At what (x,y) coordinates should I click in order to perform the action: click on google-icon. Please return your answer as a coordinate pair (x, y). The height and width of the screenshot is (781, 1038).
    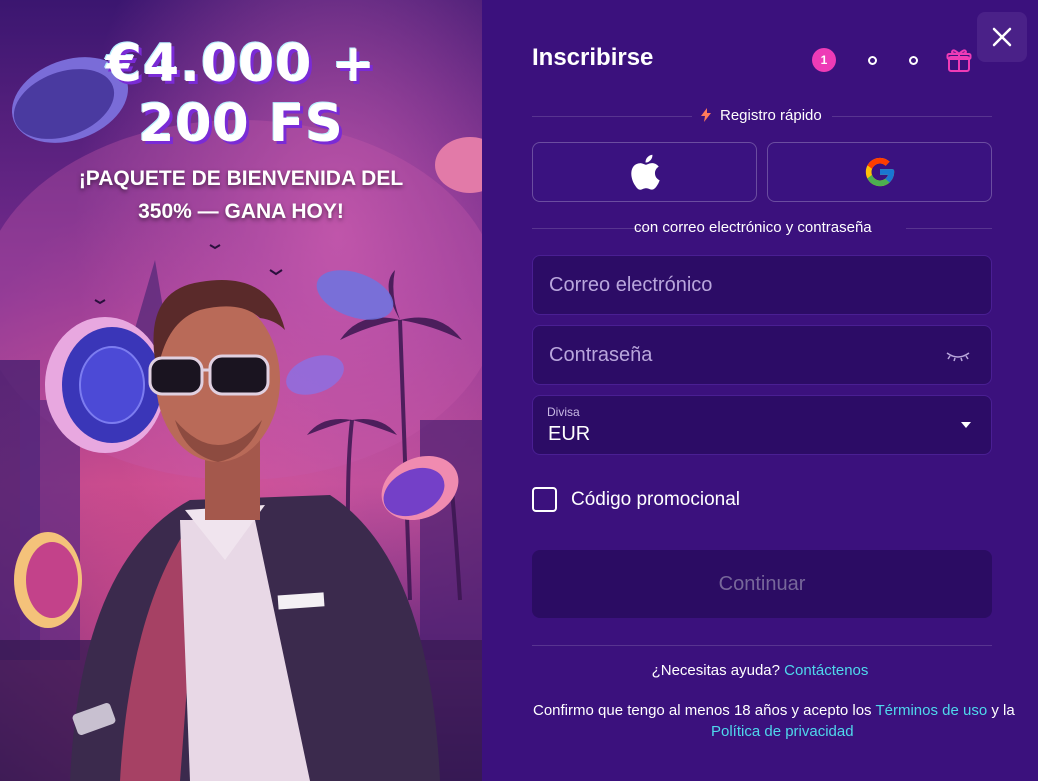
    Looking at the image, I should click on (879, 172).